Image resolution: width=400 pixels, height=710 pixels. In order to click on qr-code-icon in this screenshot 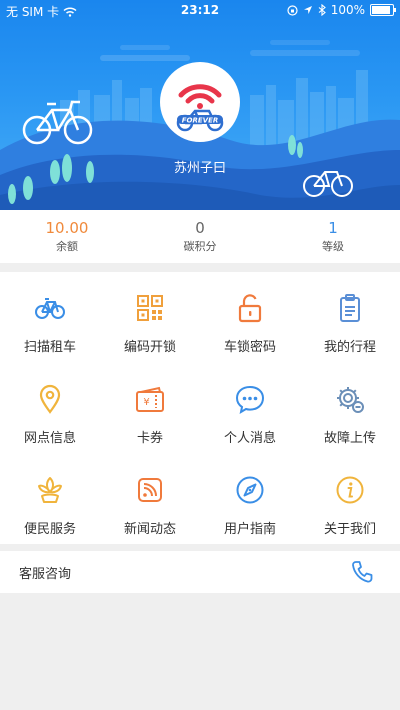, I will do `click(150, 308)`.